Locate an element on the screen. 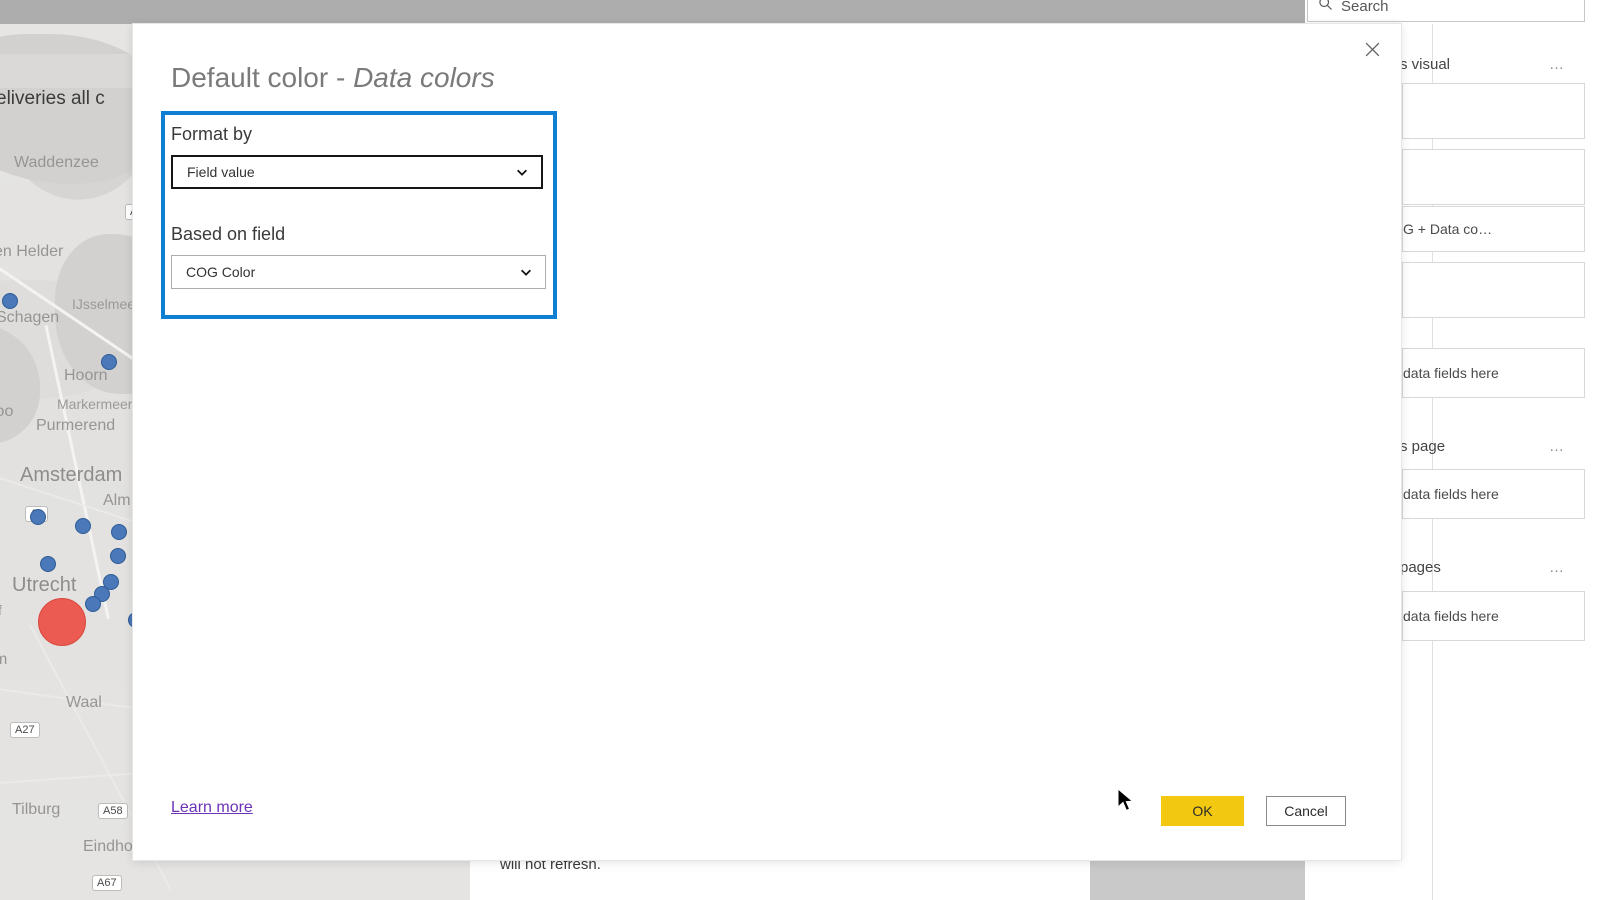 The image size is (1600, 900). mouse-cursor is located at coordinates (1126, 803).